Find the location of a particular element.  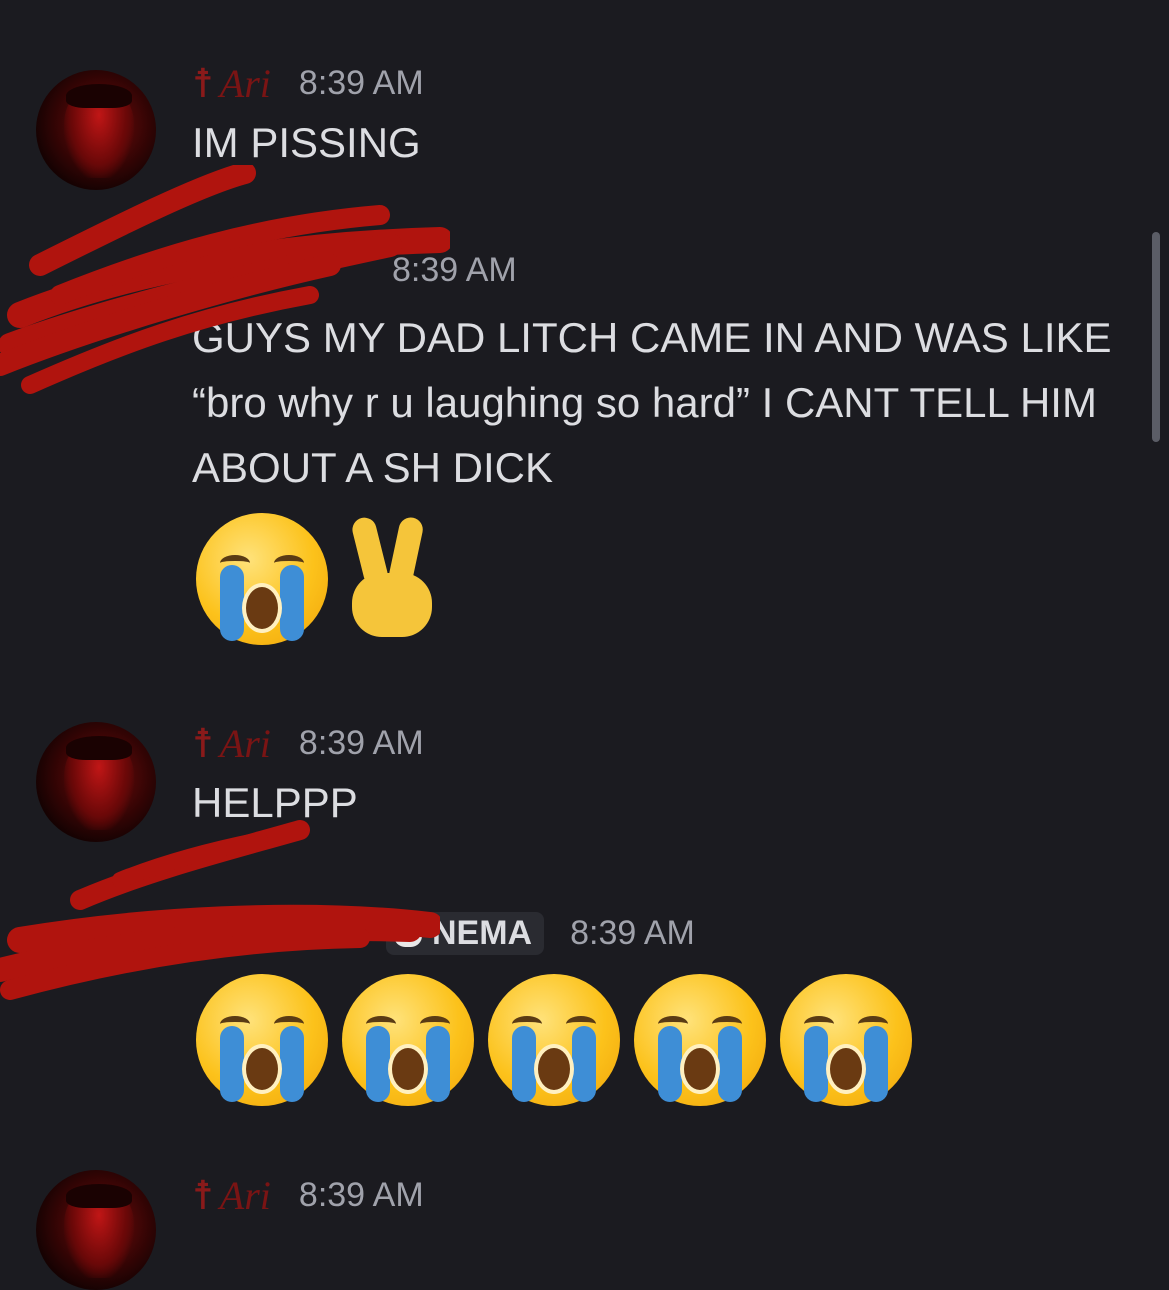

avatar-ari is located at coordinates (96, 1230).